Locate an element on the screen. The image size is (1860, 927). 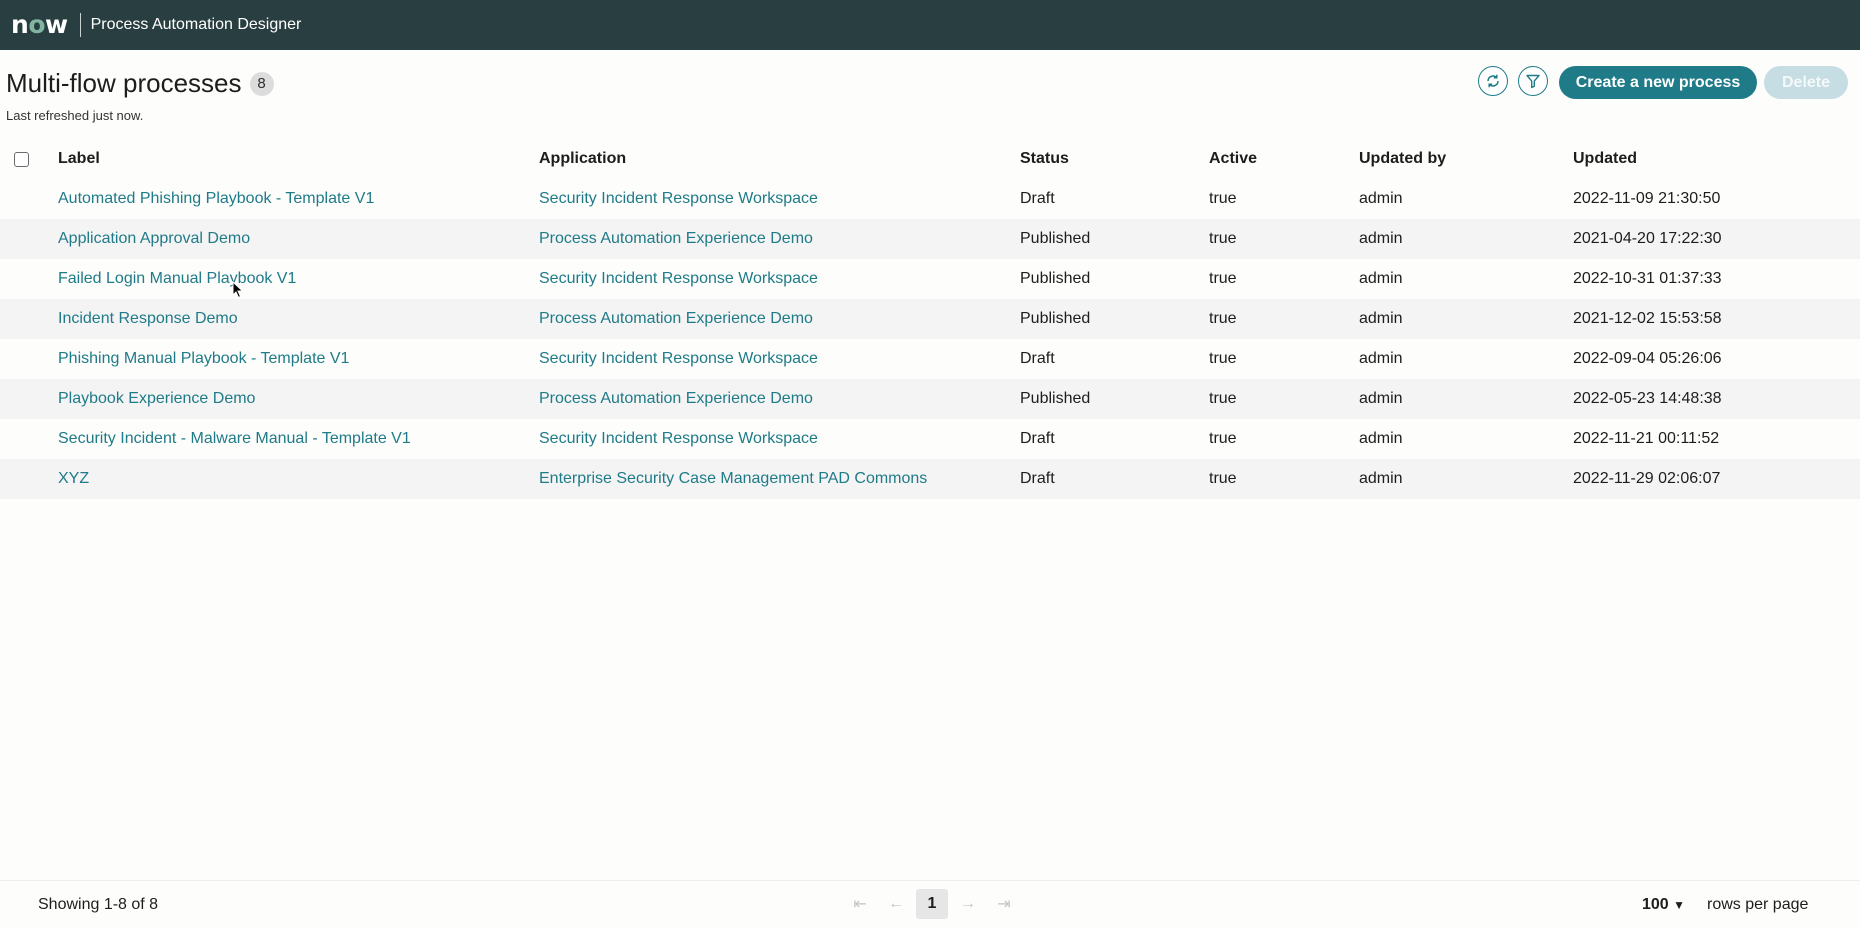
refresh-button is located at coordinates (1493, 81).